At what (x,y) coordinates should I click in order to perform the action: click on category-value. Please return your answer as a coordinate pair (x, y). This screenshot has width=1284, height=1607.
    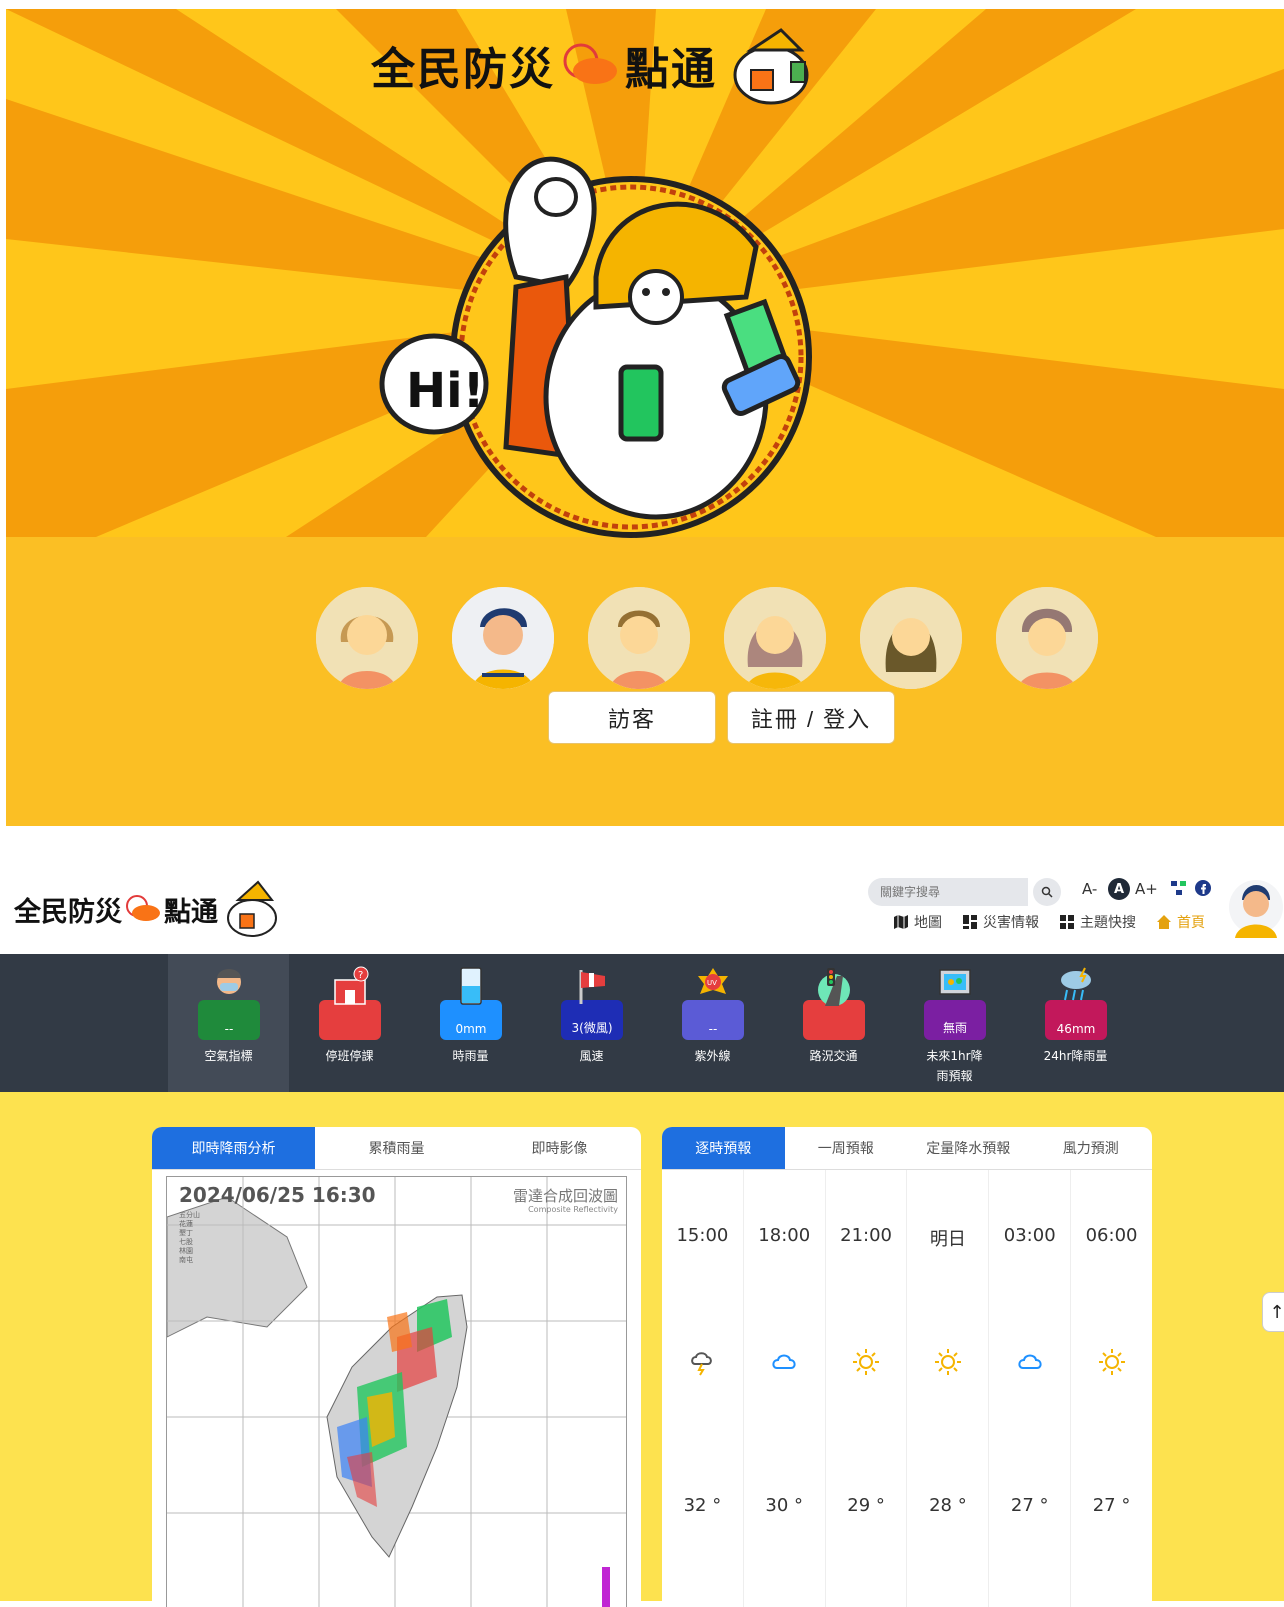
    Looking at the image, I should click on (834, 1020).